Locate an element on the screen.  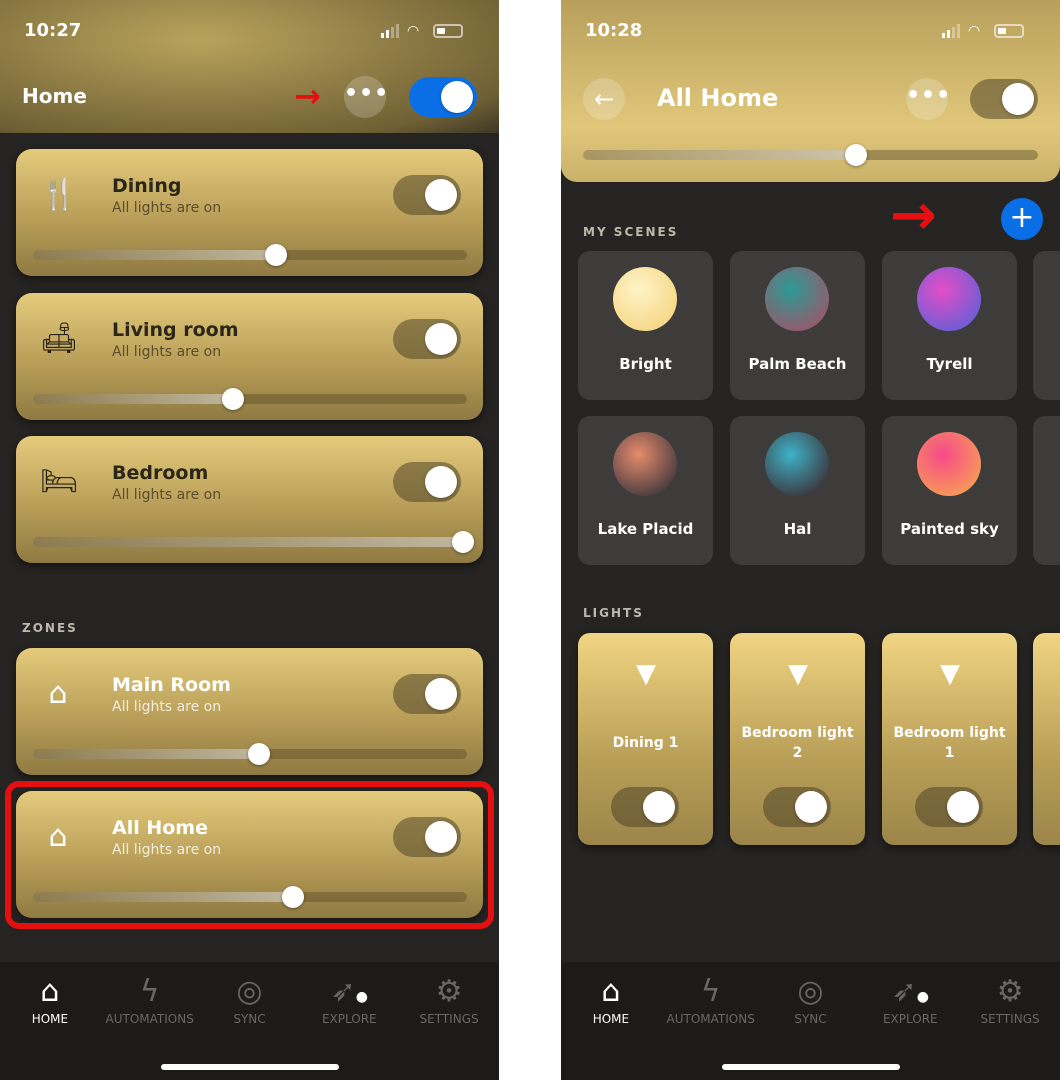
plus-icon: + is located at coordinates (1022, 217).